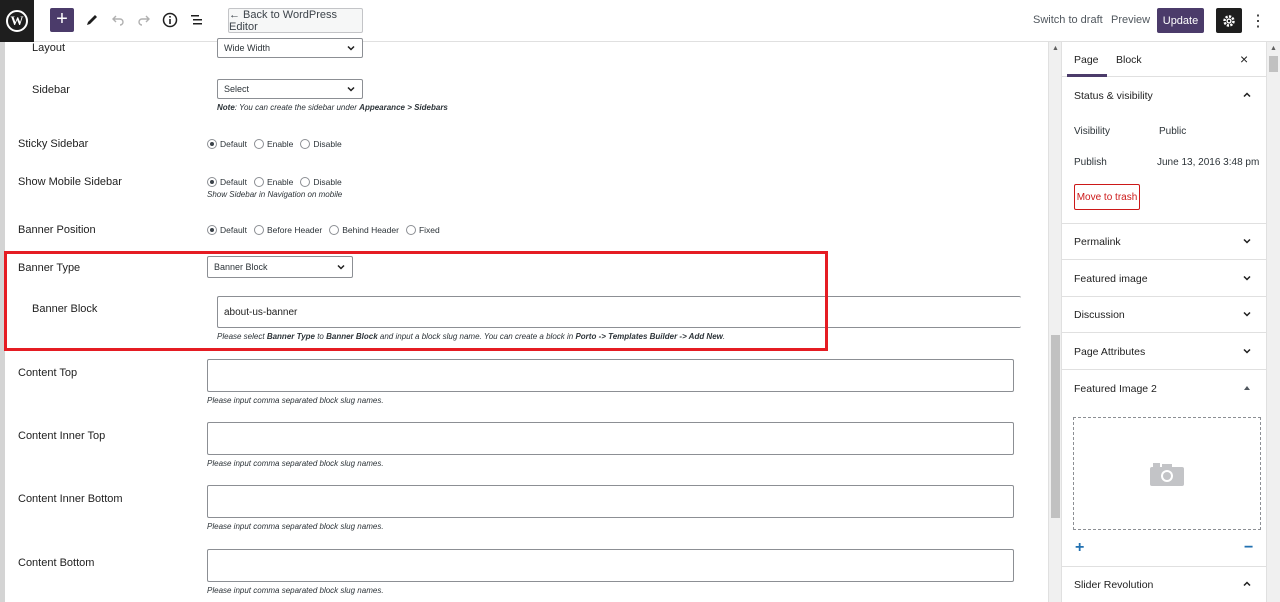  Describe the element at coordinates (321, 144) in the screenshot. I see `sticky-disable-radio: Disable` at that location.